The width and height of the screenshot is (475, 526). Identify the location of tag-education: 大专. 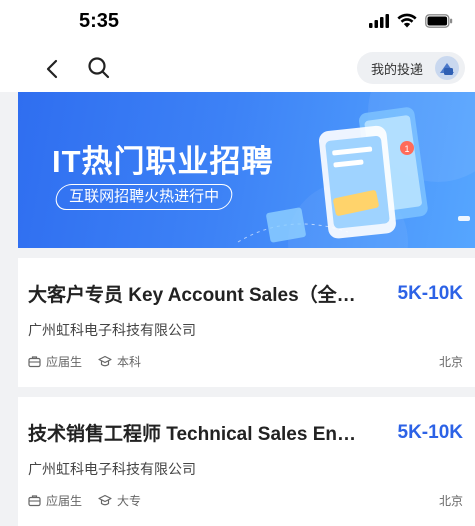
(119, 500).